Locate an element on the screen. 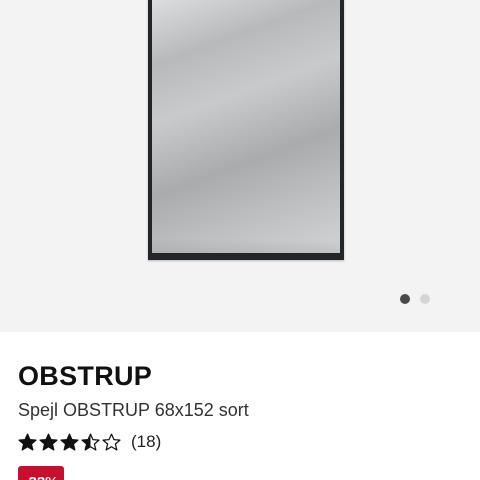  discount-badge: -33% is located at coordinates (41, 473).